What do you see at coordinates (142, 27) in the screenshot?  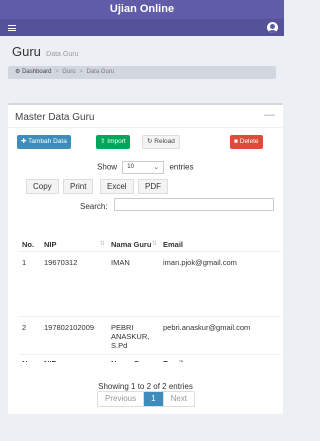 I see `navbar` at bounding box center [142, 27].